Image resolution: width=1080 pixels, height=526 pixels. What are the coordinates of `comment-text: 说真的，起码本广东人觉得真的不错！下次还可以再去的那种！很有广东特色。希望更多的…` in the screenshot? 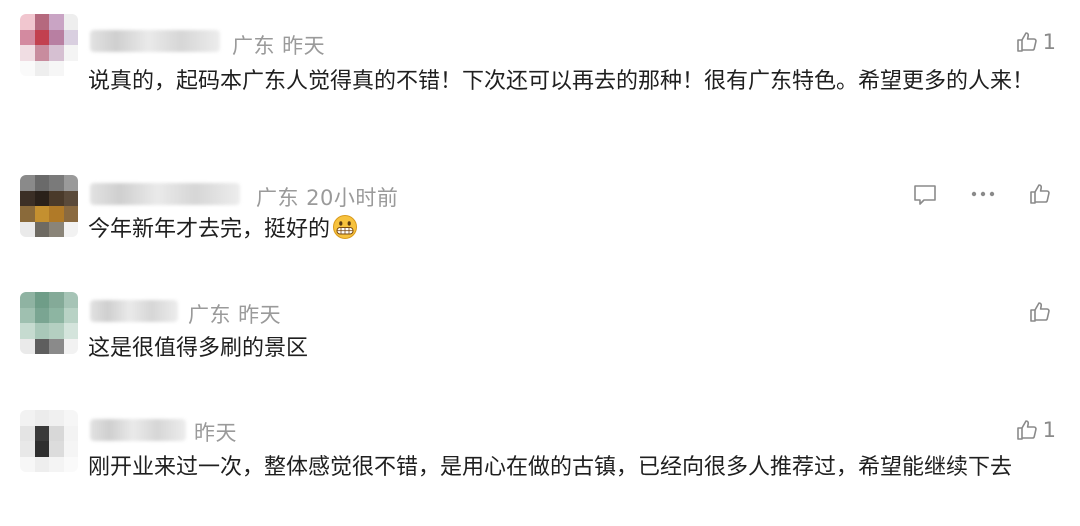 It's located at (561, 81).